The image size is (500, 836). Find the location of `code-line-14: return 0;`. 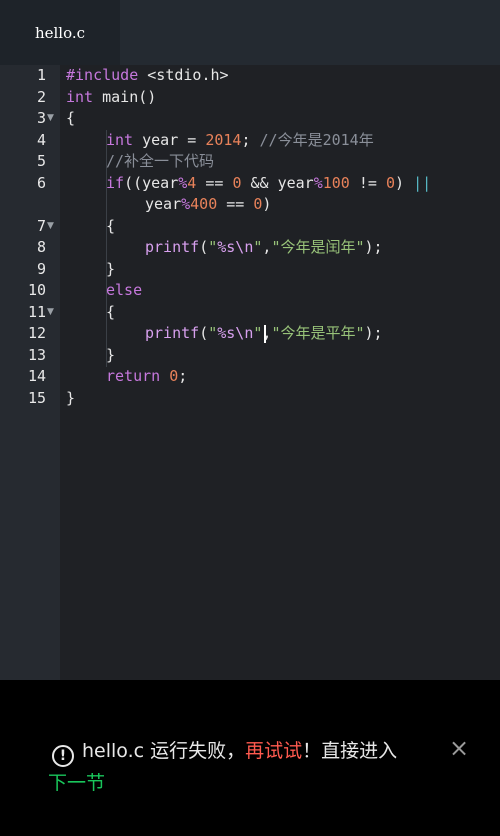

code-line-14: return 0; is located at coordinates (147, 376).